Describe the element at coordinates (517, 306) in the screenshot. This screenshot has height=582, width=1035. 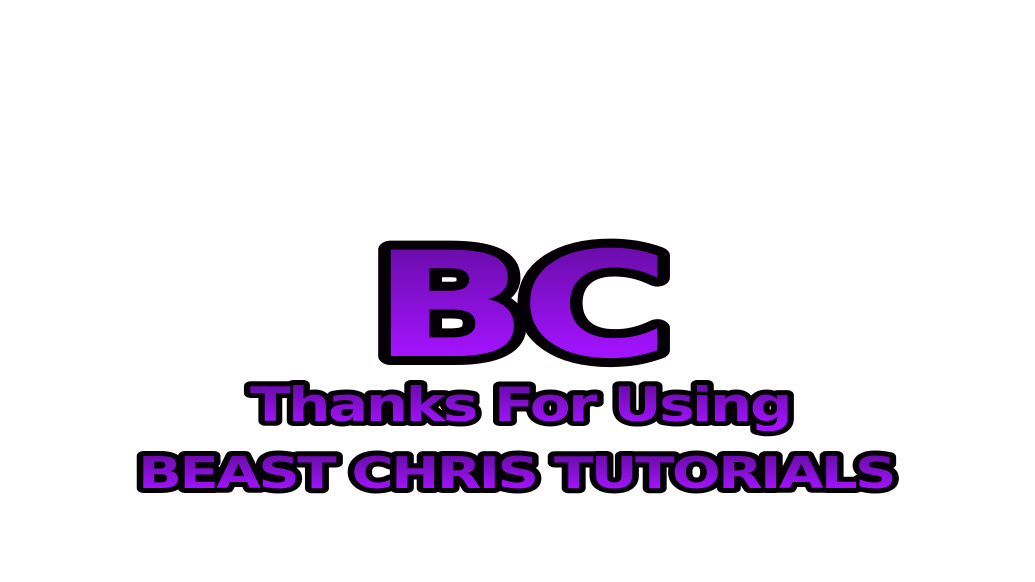
I see `logo-mark-bc: BC` at that location.